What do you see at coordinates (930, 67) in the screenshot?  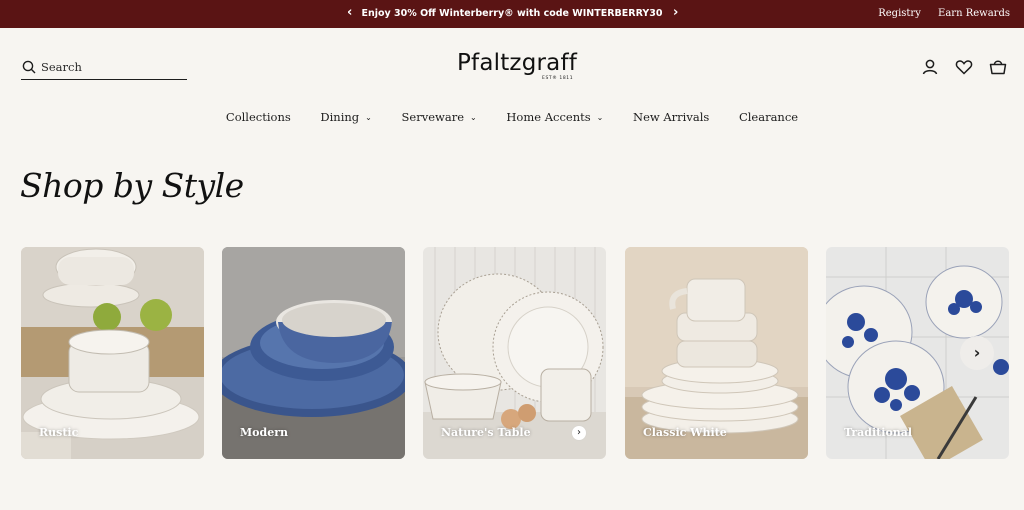 I see `account-icon` at bounding box center [930, 67].